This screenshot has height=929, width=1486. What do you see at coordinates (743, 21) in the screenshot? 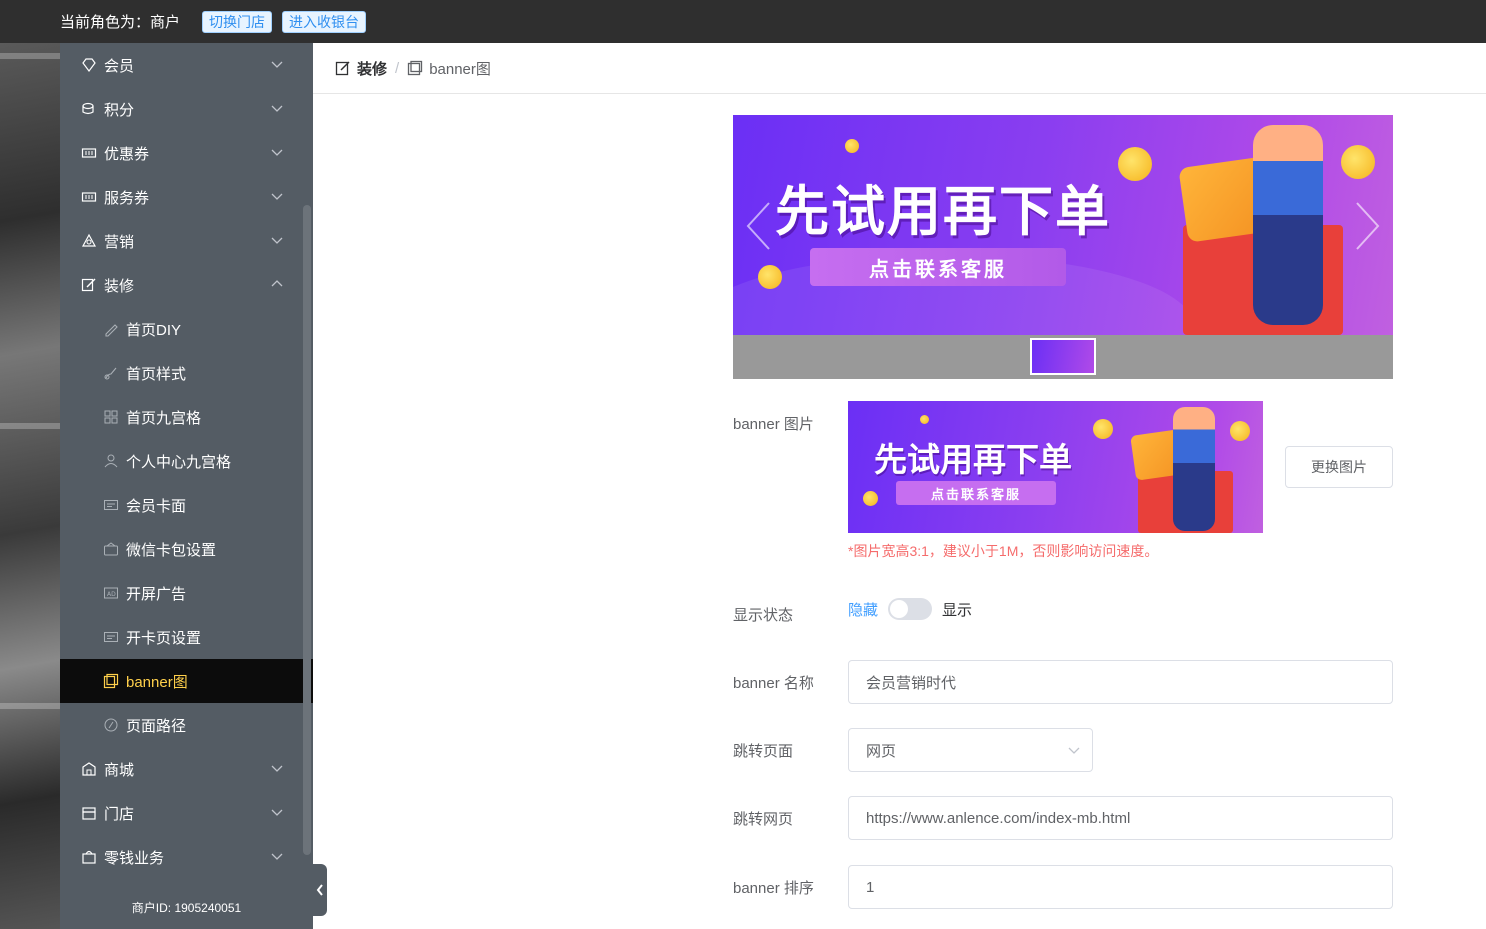
I see `top-bar: 当前角色为：商户 切换门店 进入收银台` at bounding box center [743, 21].